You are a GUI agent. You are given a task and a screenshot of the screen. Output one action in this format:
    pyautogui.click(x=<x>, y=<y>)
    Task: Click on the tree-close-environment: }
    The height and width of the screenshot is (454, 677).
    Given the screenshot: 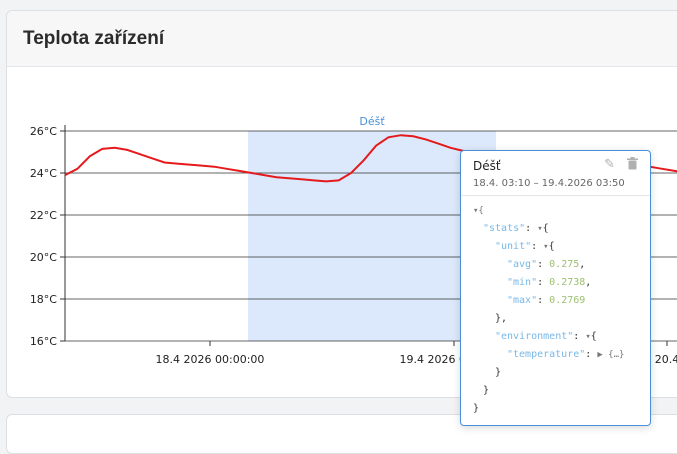 What is the action you would take?
    pyautogui.click(x=498, y=372)
    